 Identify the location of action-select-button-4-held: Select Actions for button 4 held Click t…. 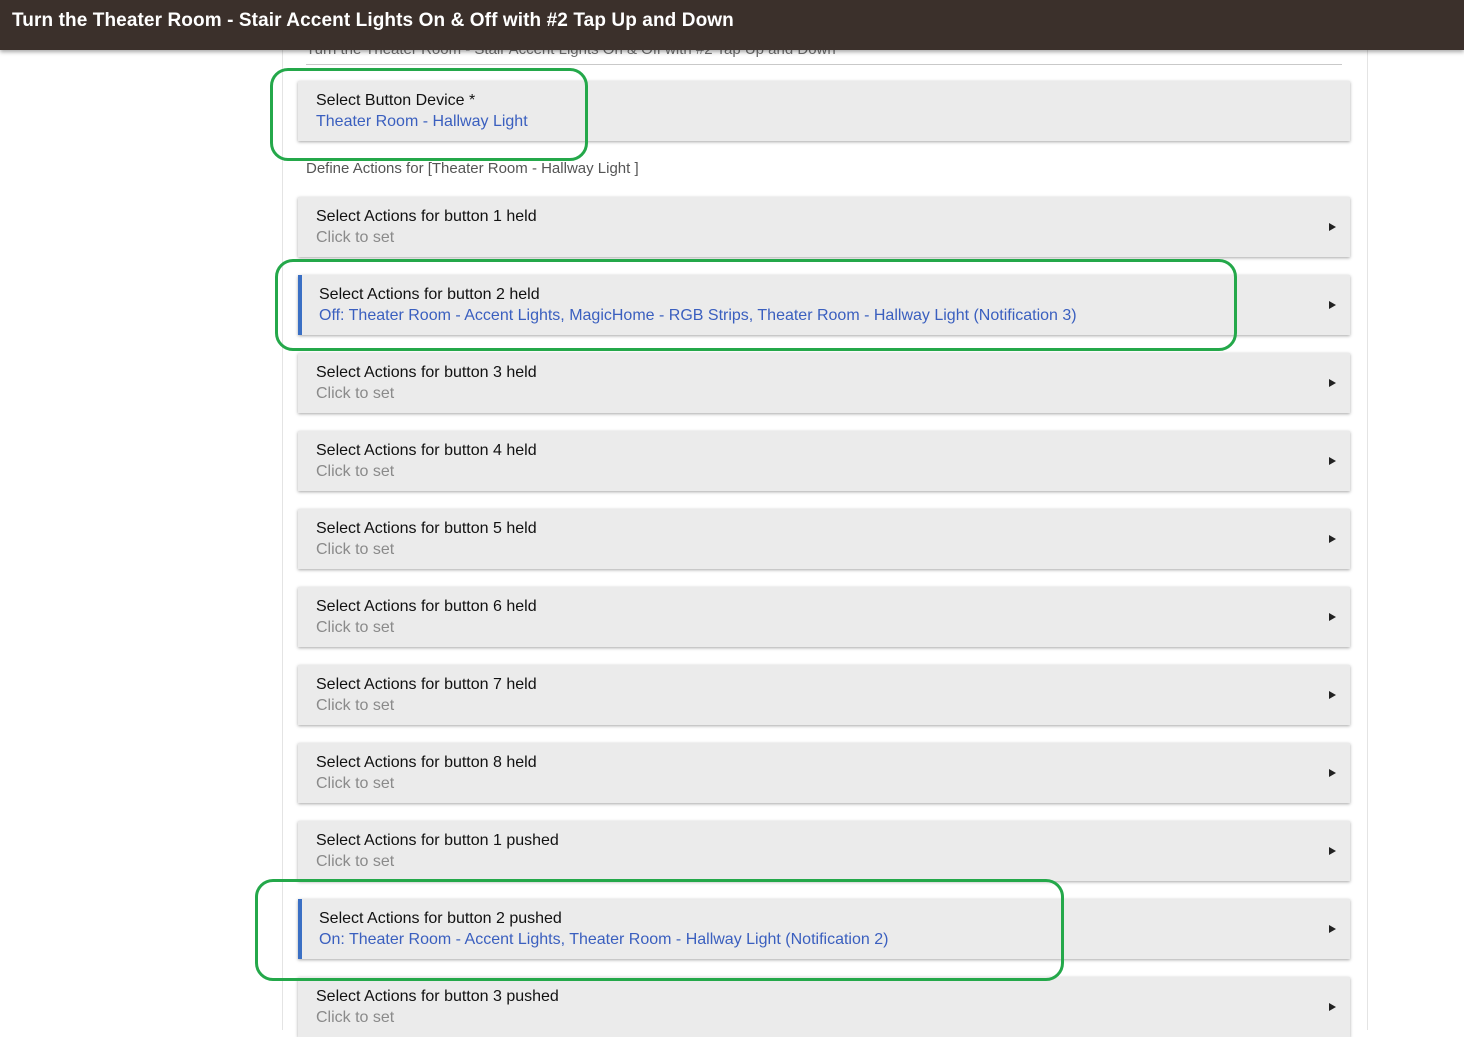
(824, 461).